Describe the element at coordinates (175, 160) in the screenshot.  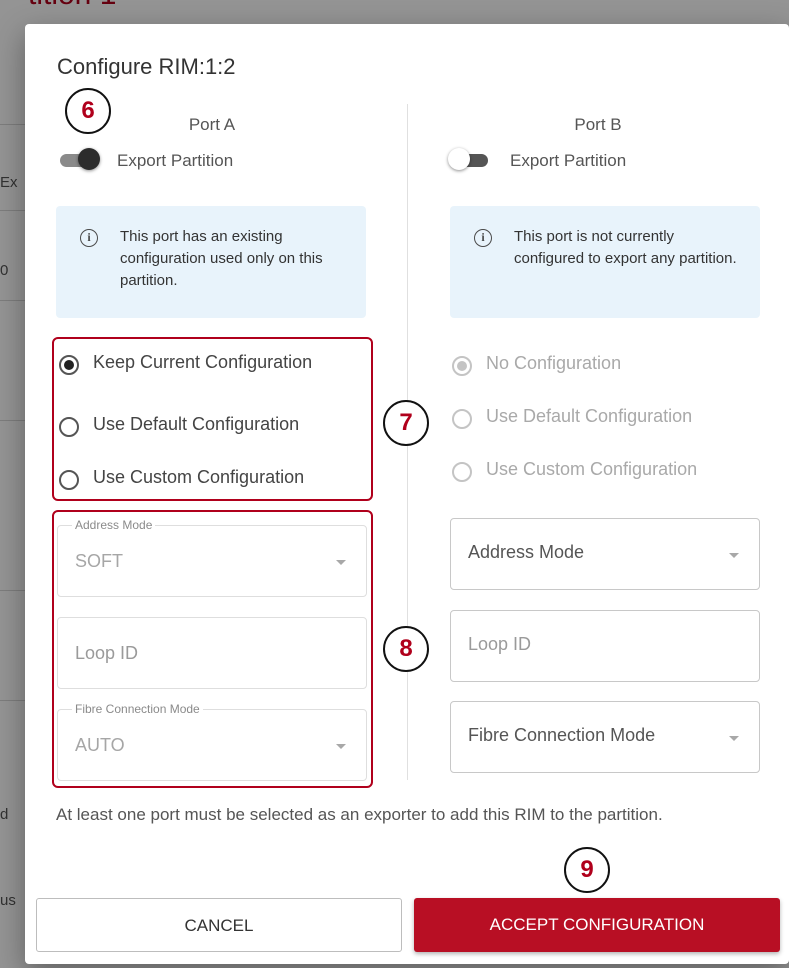
I see `port-a-export-label: Export Partition` at that location.